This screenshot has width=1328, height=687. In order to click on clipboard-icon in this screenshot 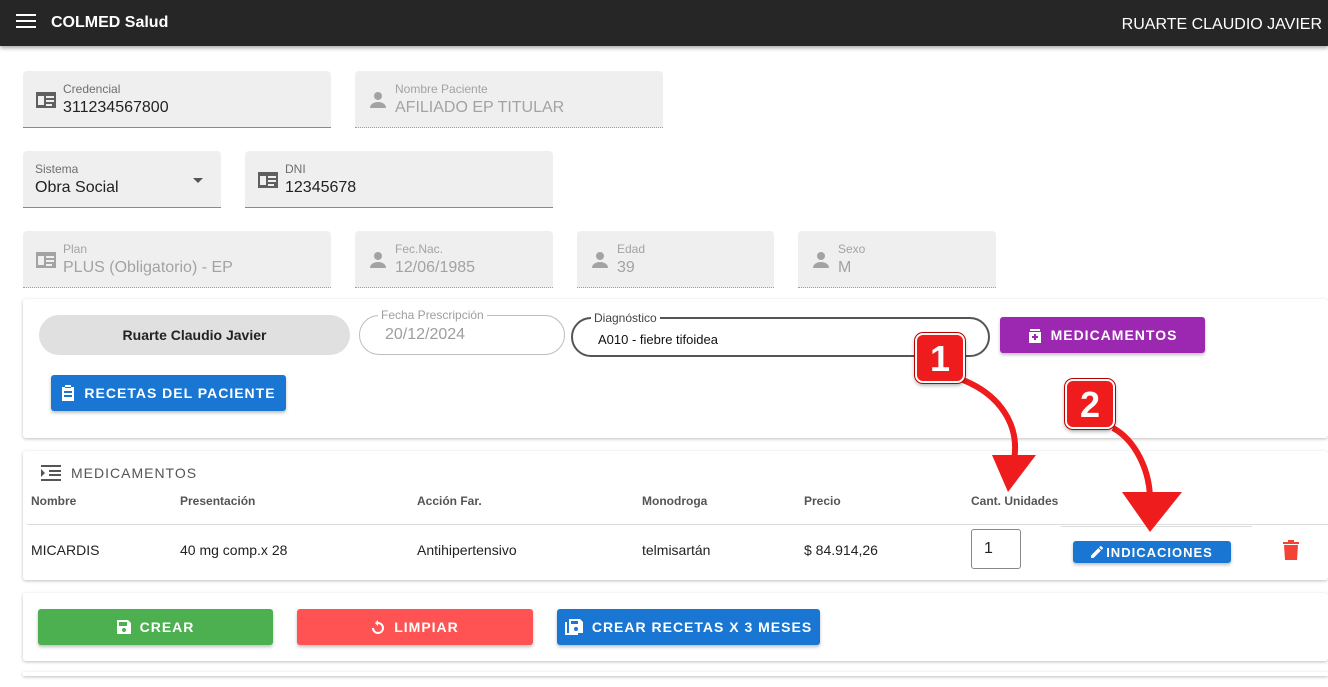, I will do `click(68, 393)`.